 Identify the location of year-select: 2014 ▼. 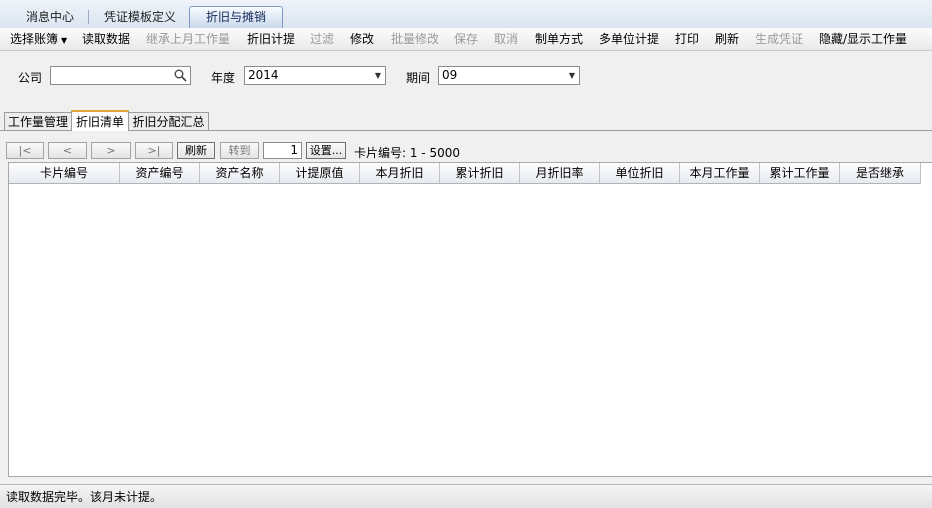
(315, 75).